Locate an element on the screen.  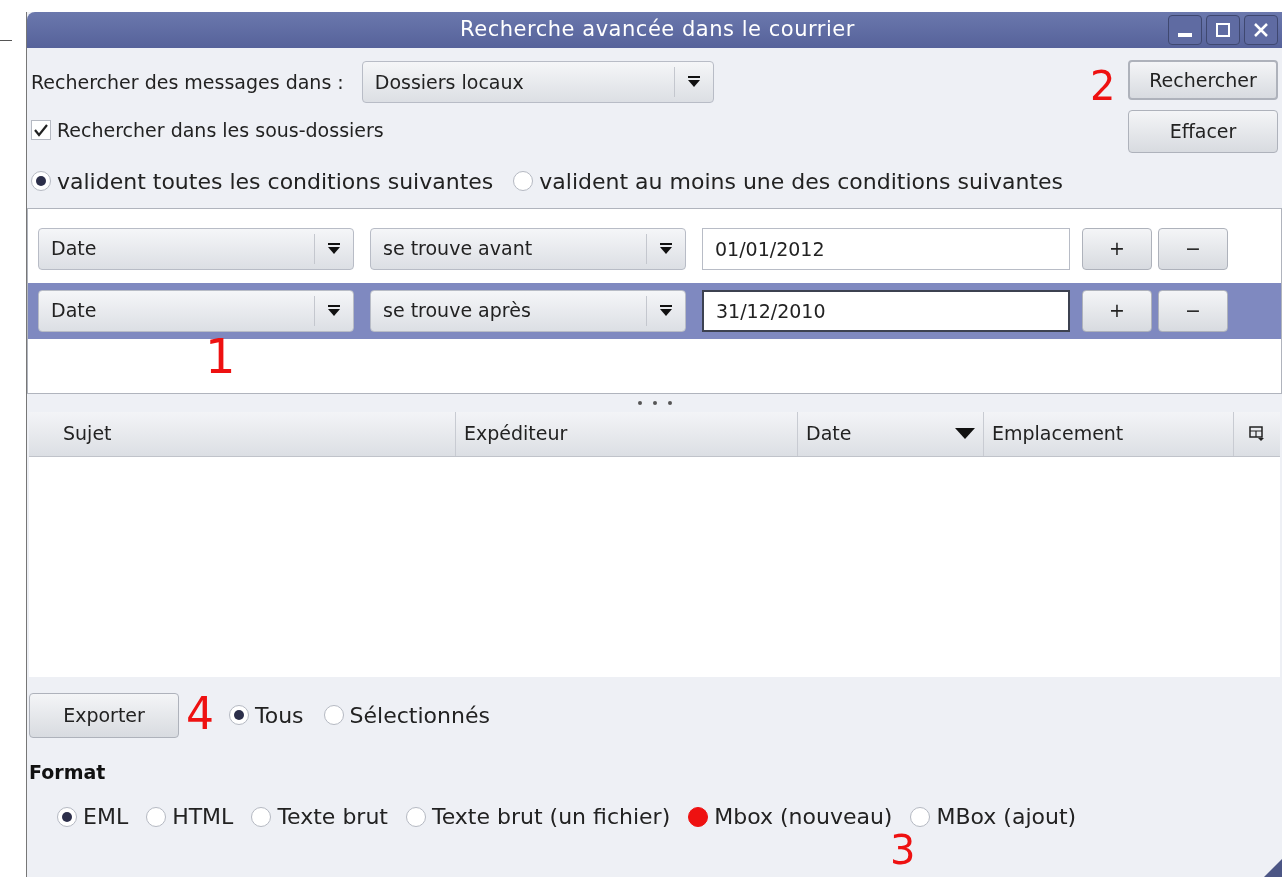
column-header: Date is located at coordinates (891, 433).